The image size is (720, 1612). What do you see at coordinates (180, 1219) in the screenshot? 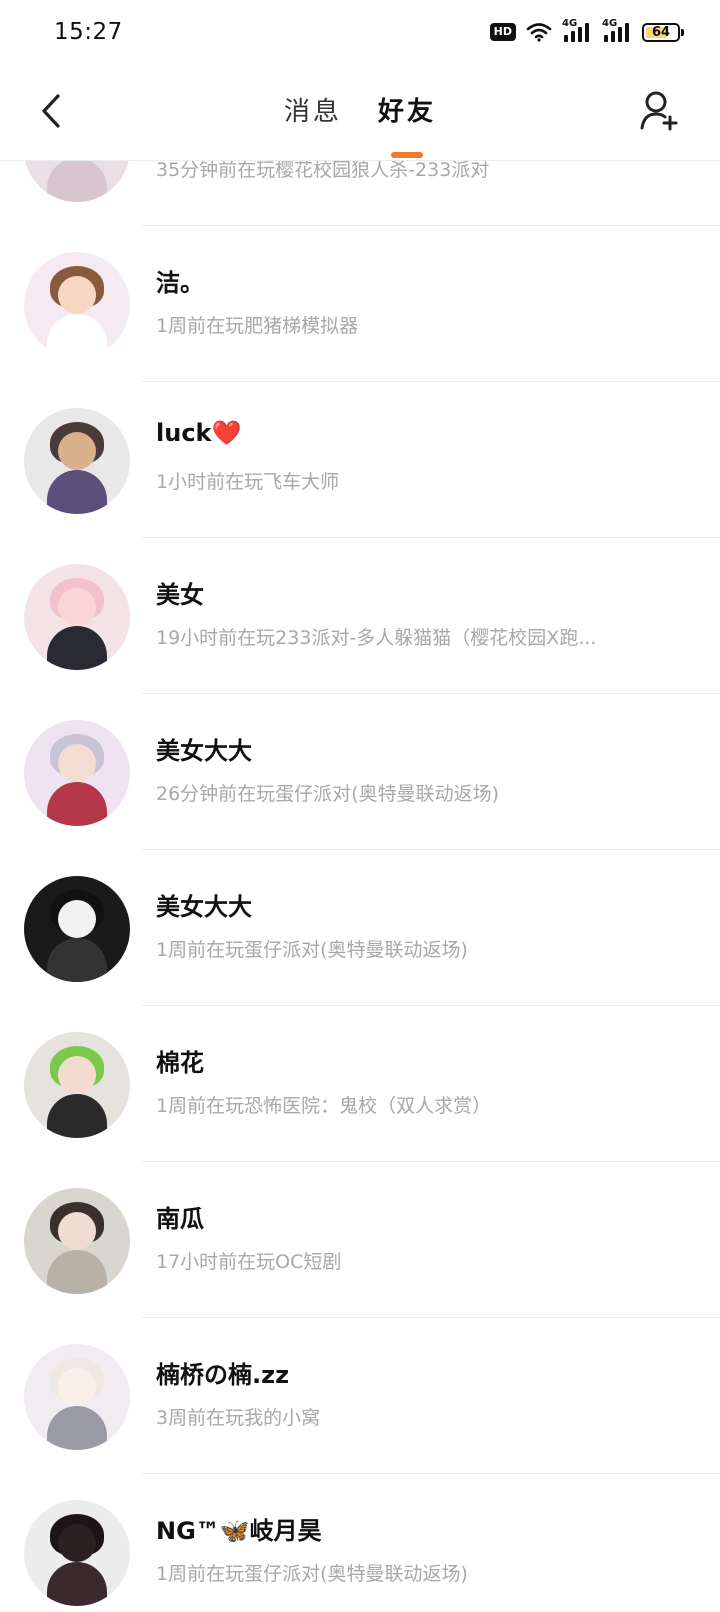
I see `friend-name: 南瓜` at bounding box center [180, 1219].